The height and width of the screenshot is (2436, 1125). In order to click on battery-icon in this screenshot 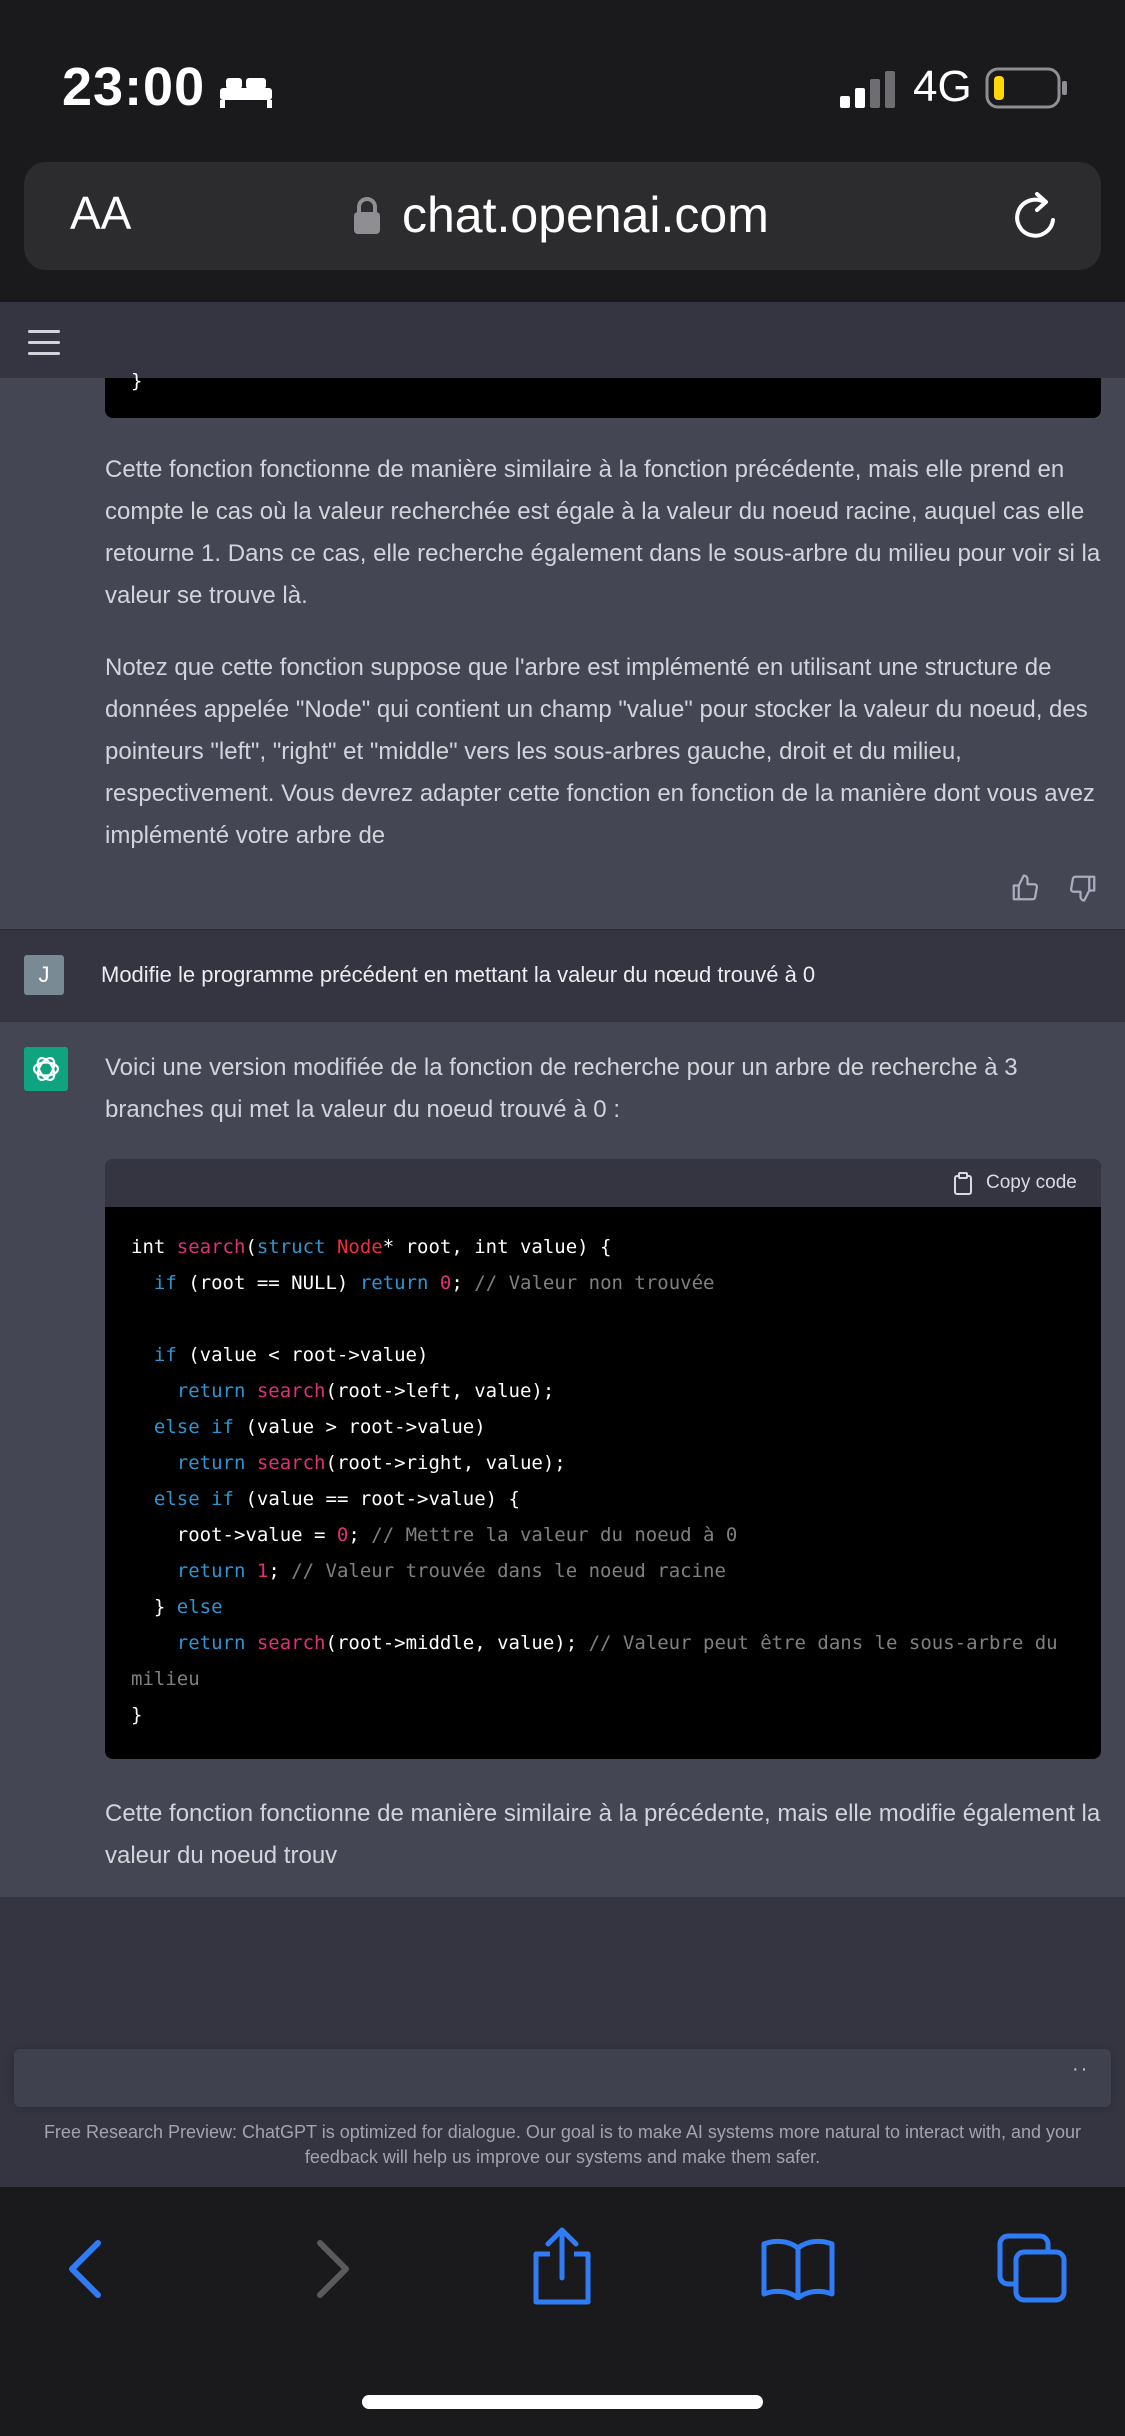, I will do `click(1026, 88)`.